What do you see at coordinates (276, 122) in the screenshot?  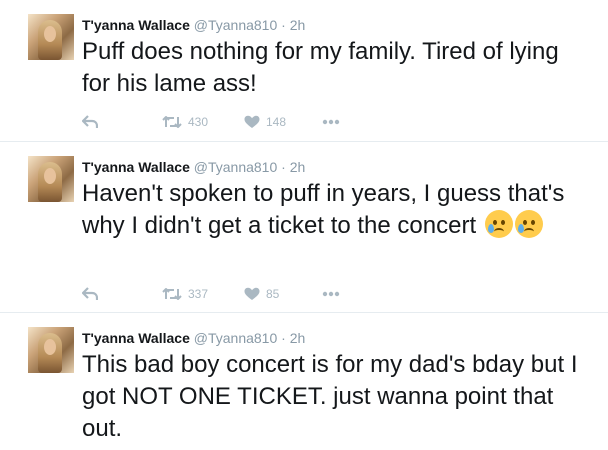 I see `like-count: 148` at bounding box center [276, 122].